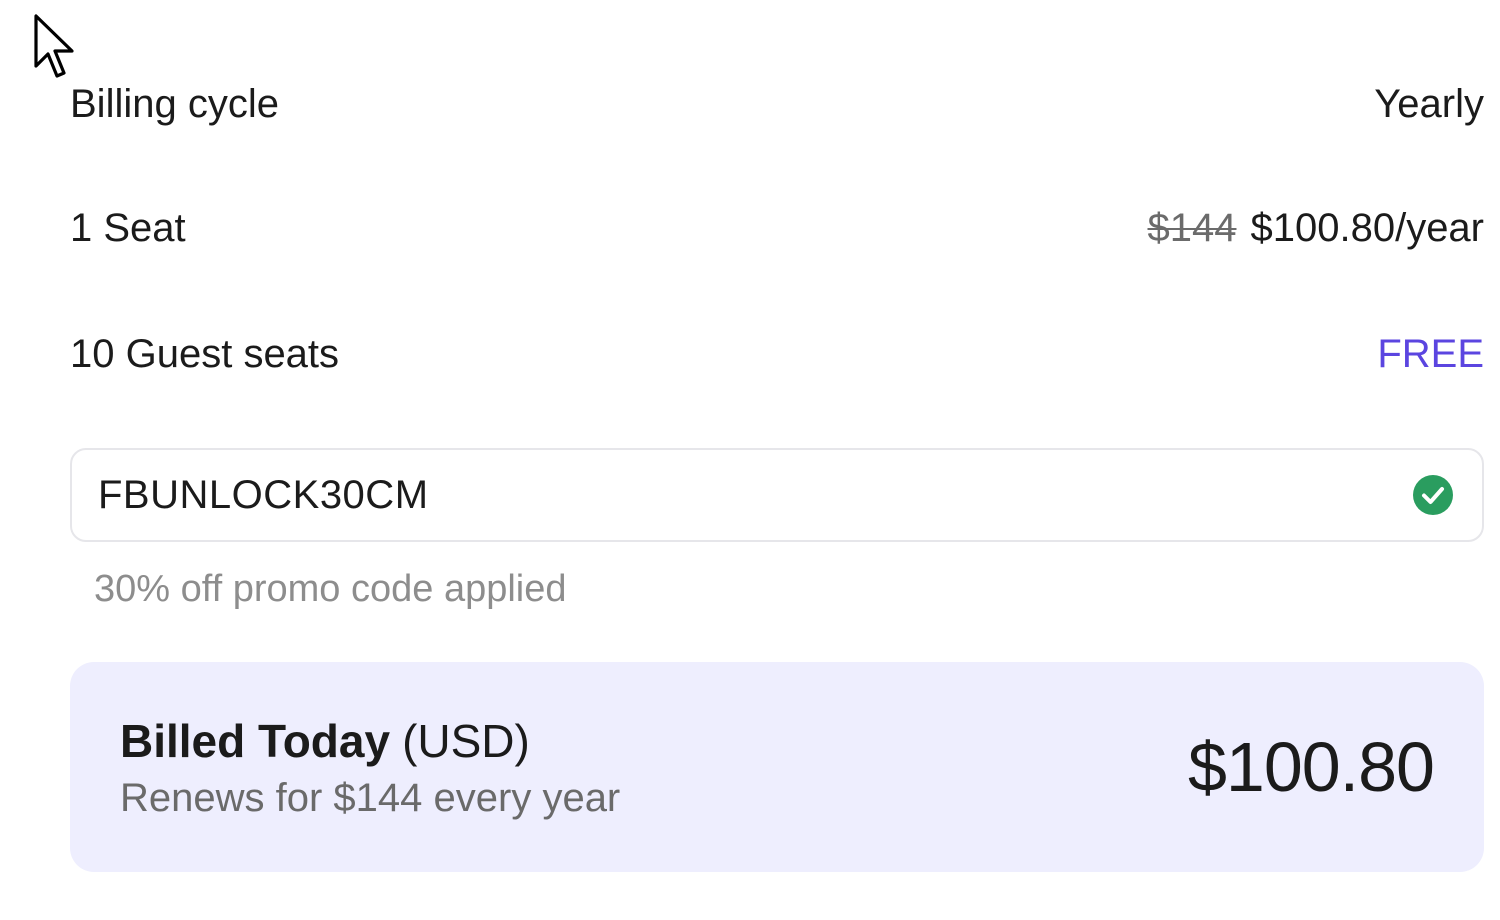 This screenshot has width=1500, height=920. Describe the element at coordinates (777, 228) in the screenshot. I see `seat-row: 1 Seat $144 $100.80/year` at that location.